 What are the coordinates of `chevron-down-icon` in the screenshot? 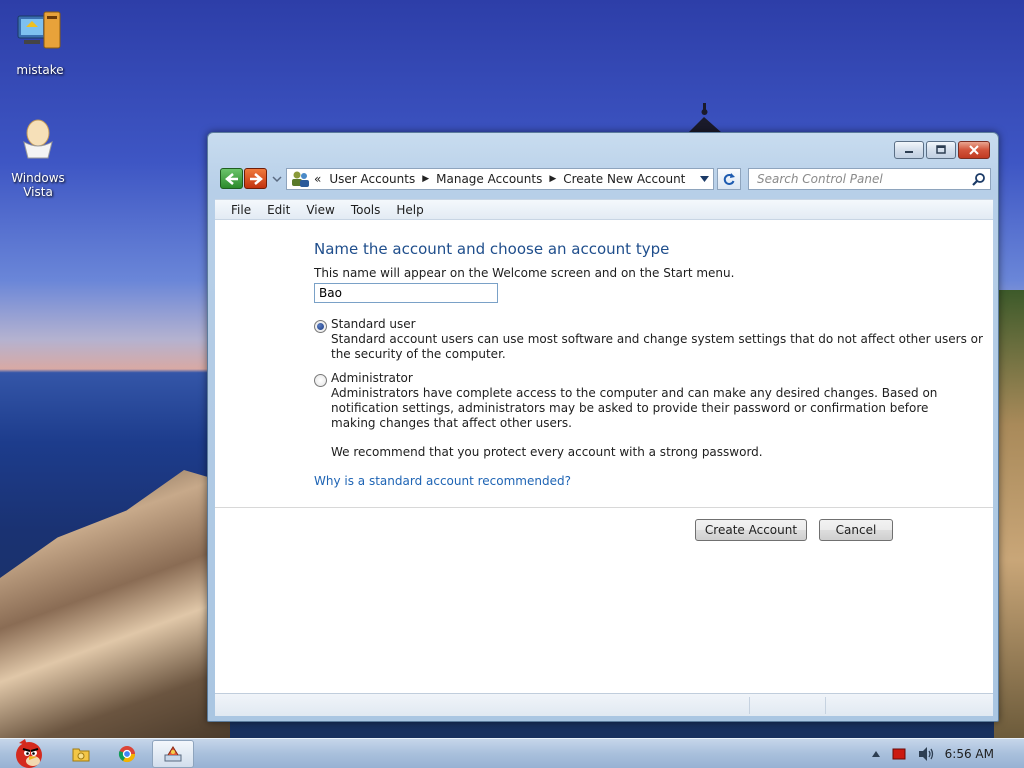 It's located at (704, 179).